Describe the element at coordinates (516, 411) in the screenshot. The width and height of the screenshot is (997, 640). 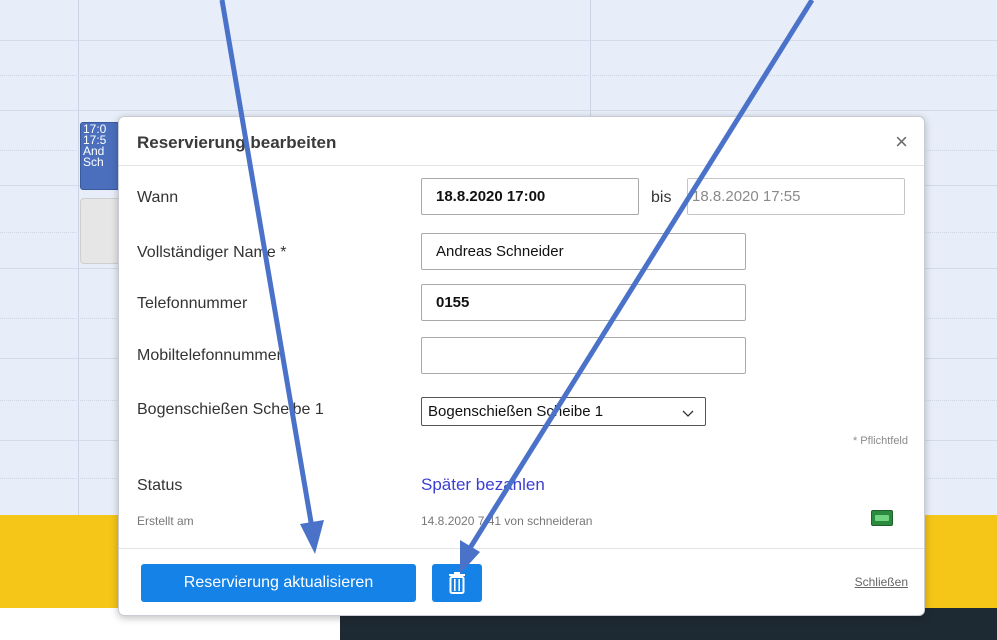
I see `resource-select-value: Bogenschießen Scheibe 1` at that location.